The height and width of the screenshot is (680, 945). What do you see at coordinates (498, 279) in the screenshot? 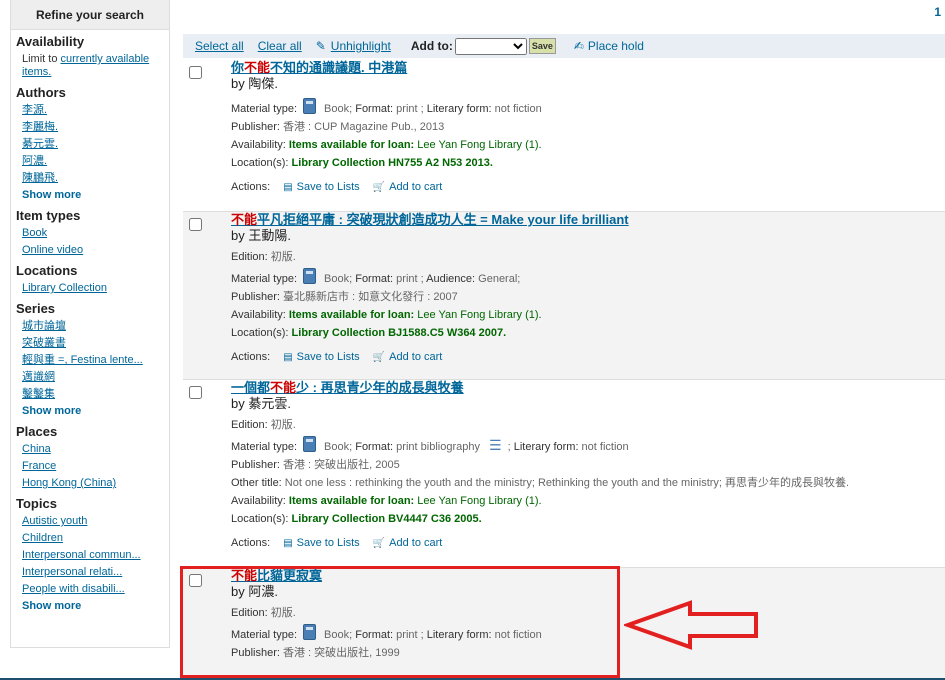
I see `audience-value: General;` at bounding box center [498, 279].